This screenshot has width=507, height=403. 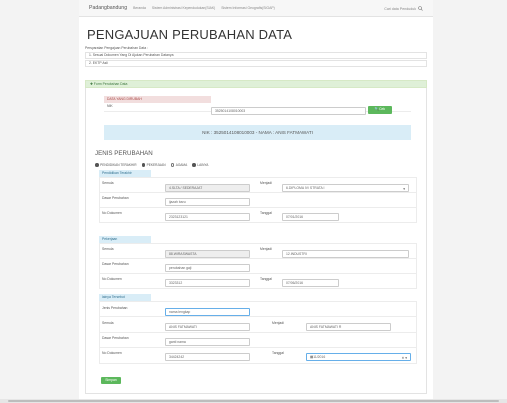 I want to click on pekerjaan-tanggal-input: 07/06/2016, so click(x=310, y=283).